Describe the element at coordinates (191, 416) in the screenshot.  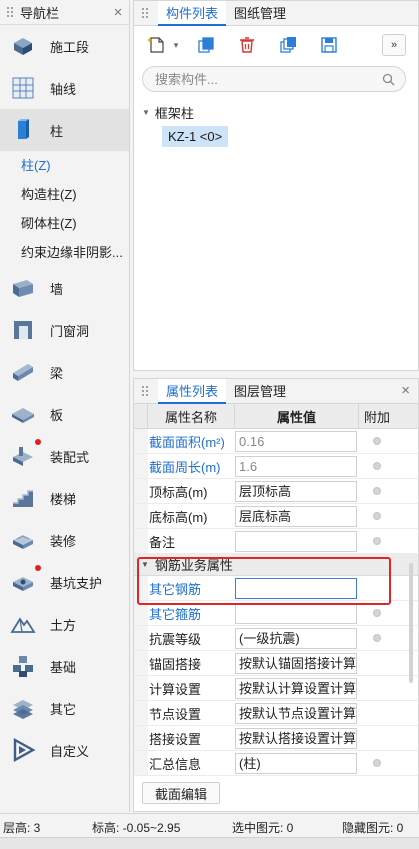
I see `header-name: 属性名称` at that location.